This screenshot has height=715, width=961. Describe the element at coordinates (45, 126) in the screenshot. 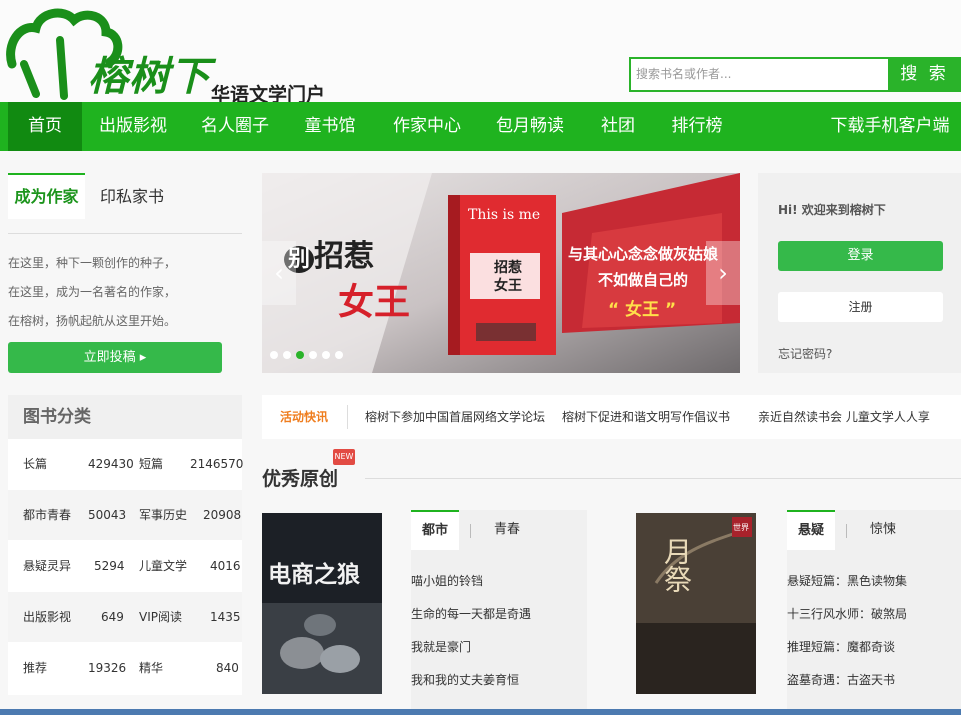

I see `nav-item-home: 首页` at that location.